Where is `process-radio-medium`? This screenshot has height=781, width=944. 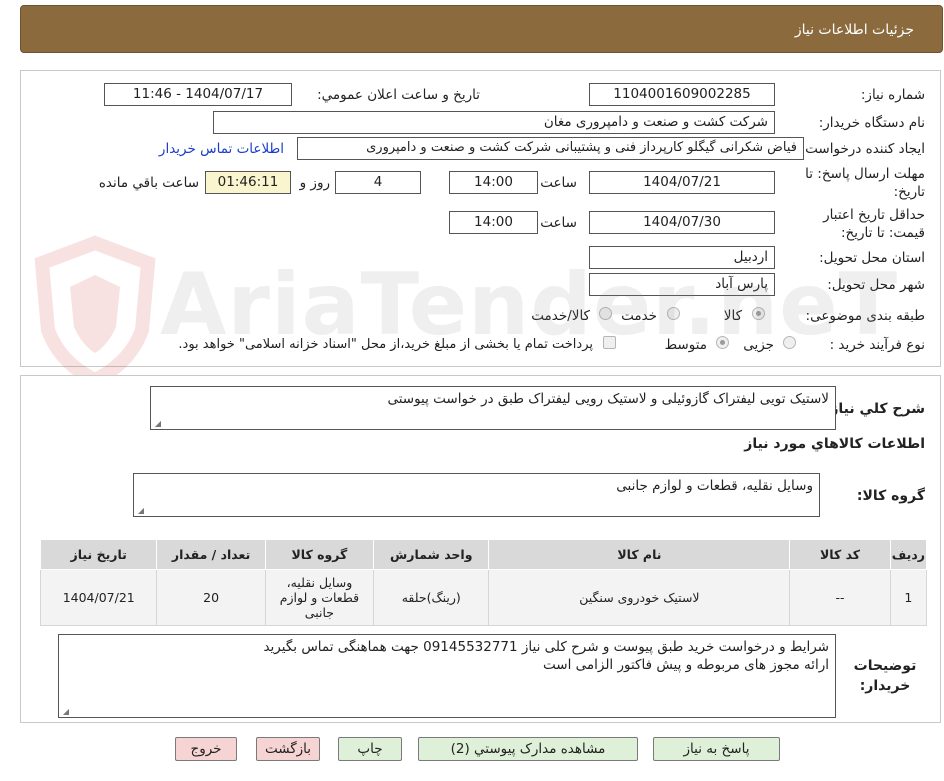 process-radio-medium is located at coordinates (722, 342).